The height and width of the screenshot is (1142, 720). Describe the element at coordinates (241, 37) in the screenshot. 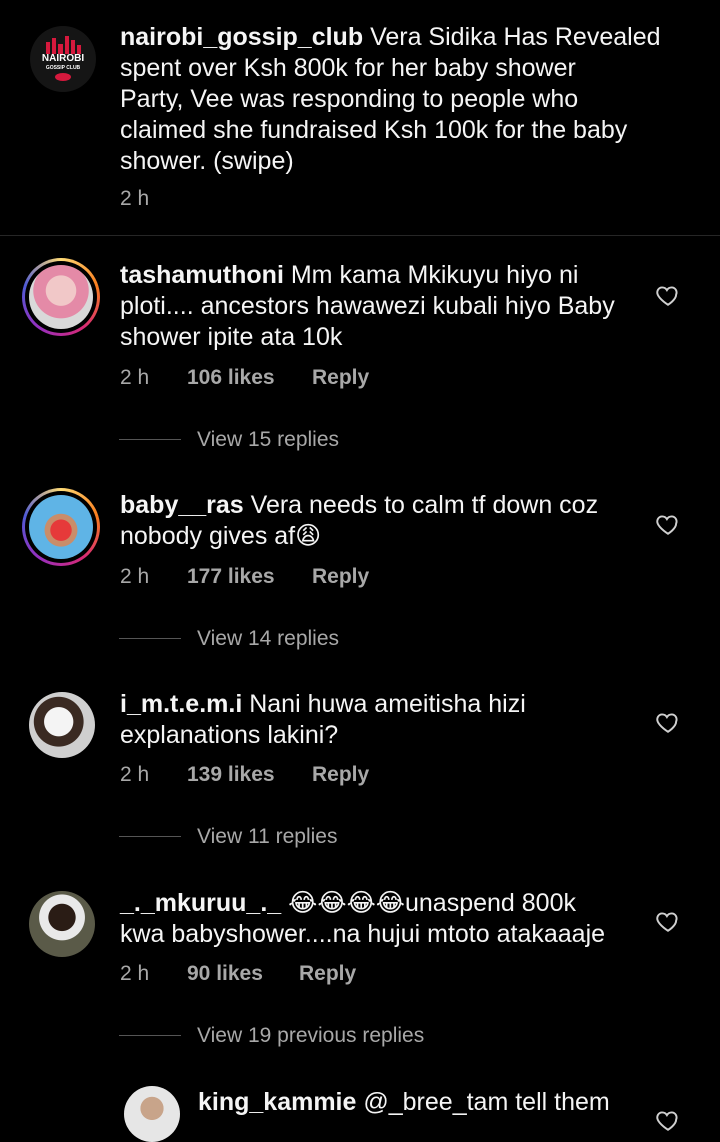

I see `post-username: nairobi_gossip_club` at that location.